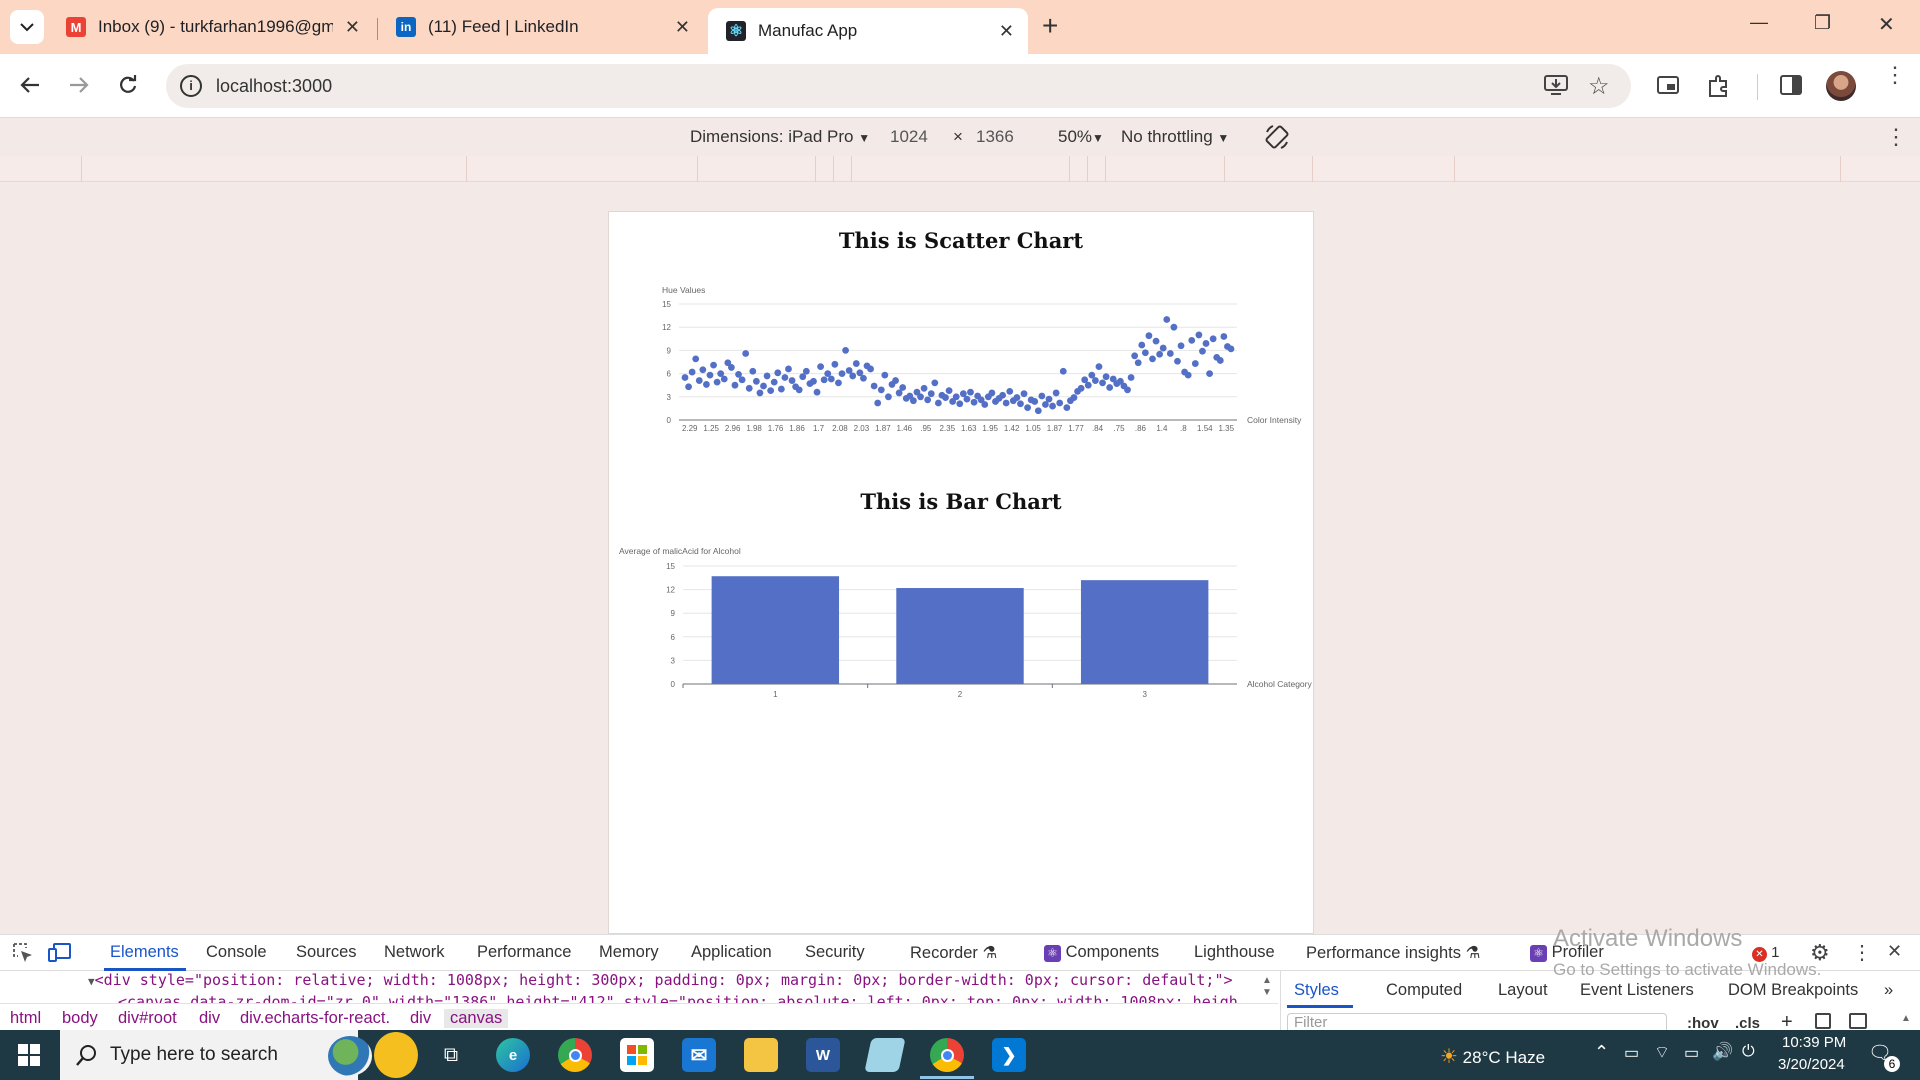  I want to click on tab-styles: Styles, so click(1316, 990).